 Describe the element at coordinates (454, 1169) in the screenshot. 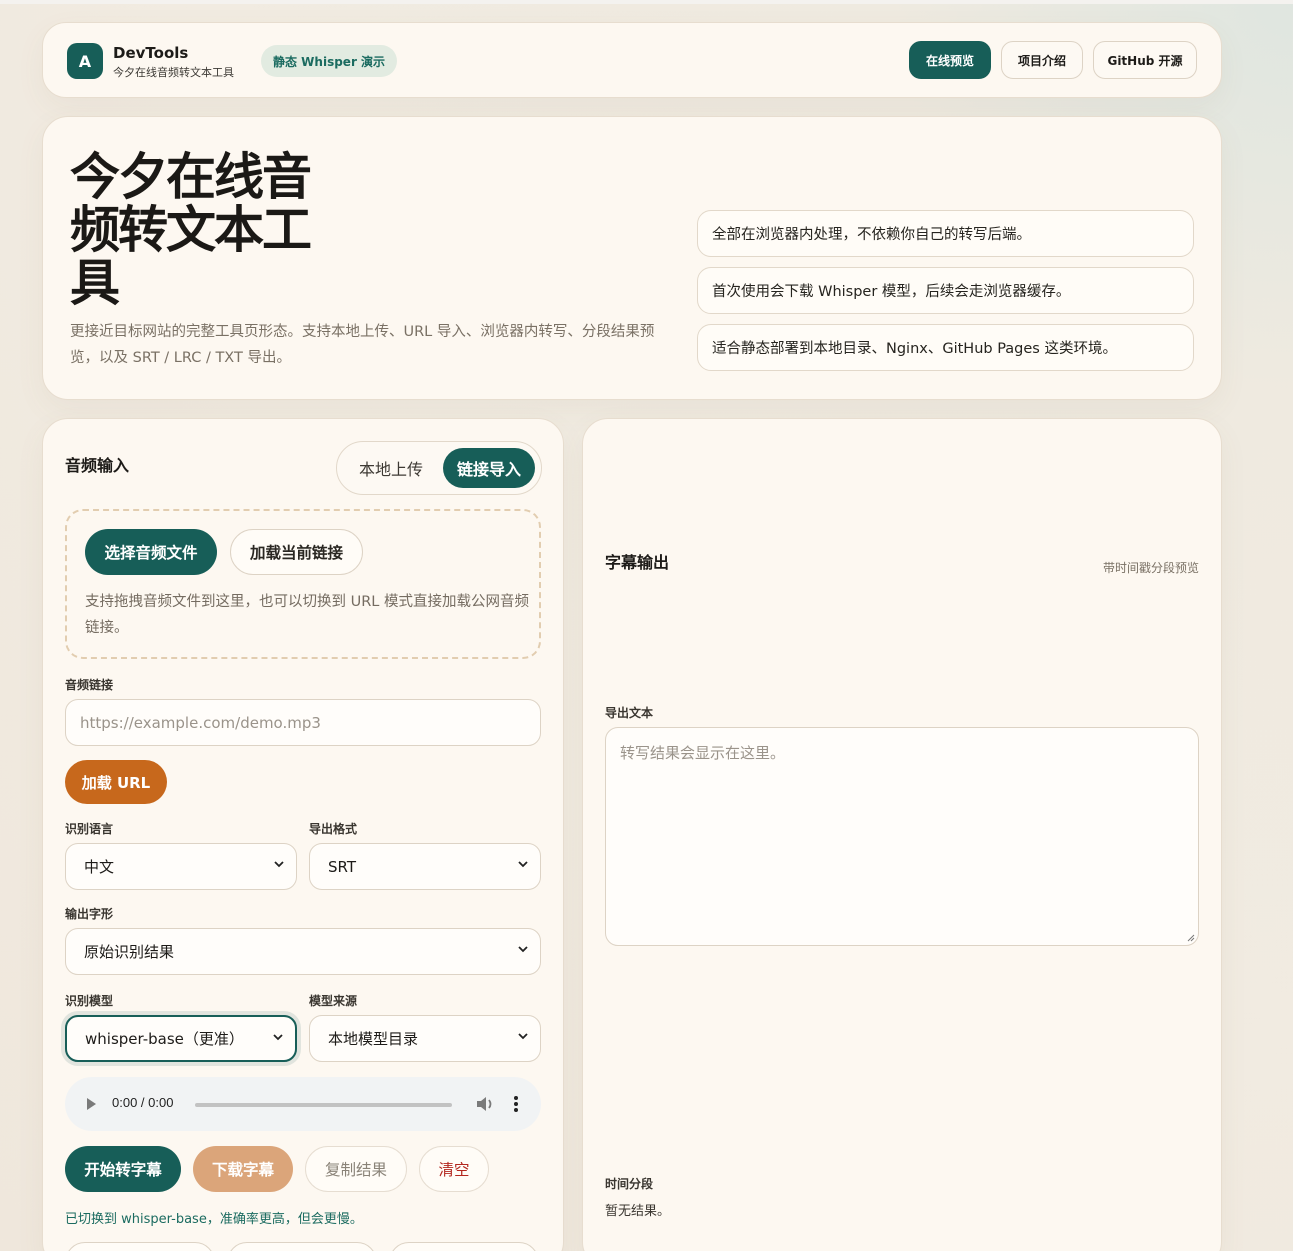

I see `clear-button: 清空` at that location.